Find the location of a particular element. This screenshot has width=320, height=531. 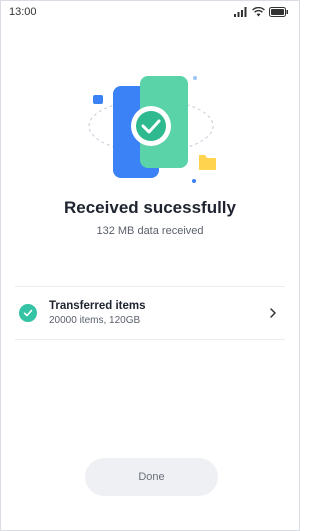

status-time: 13:00 is located at coordinates (23, 12).